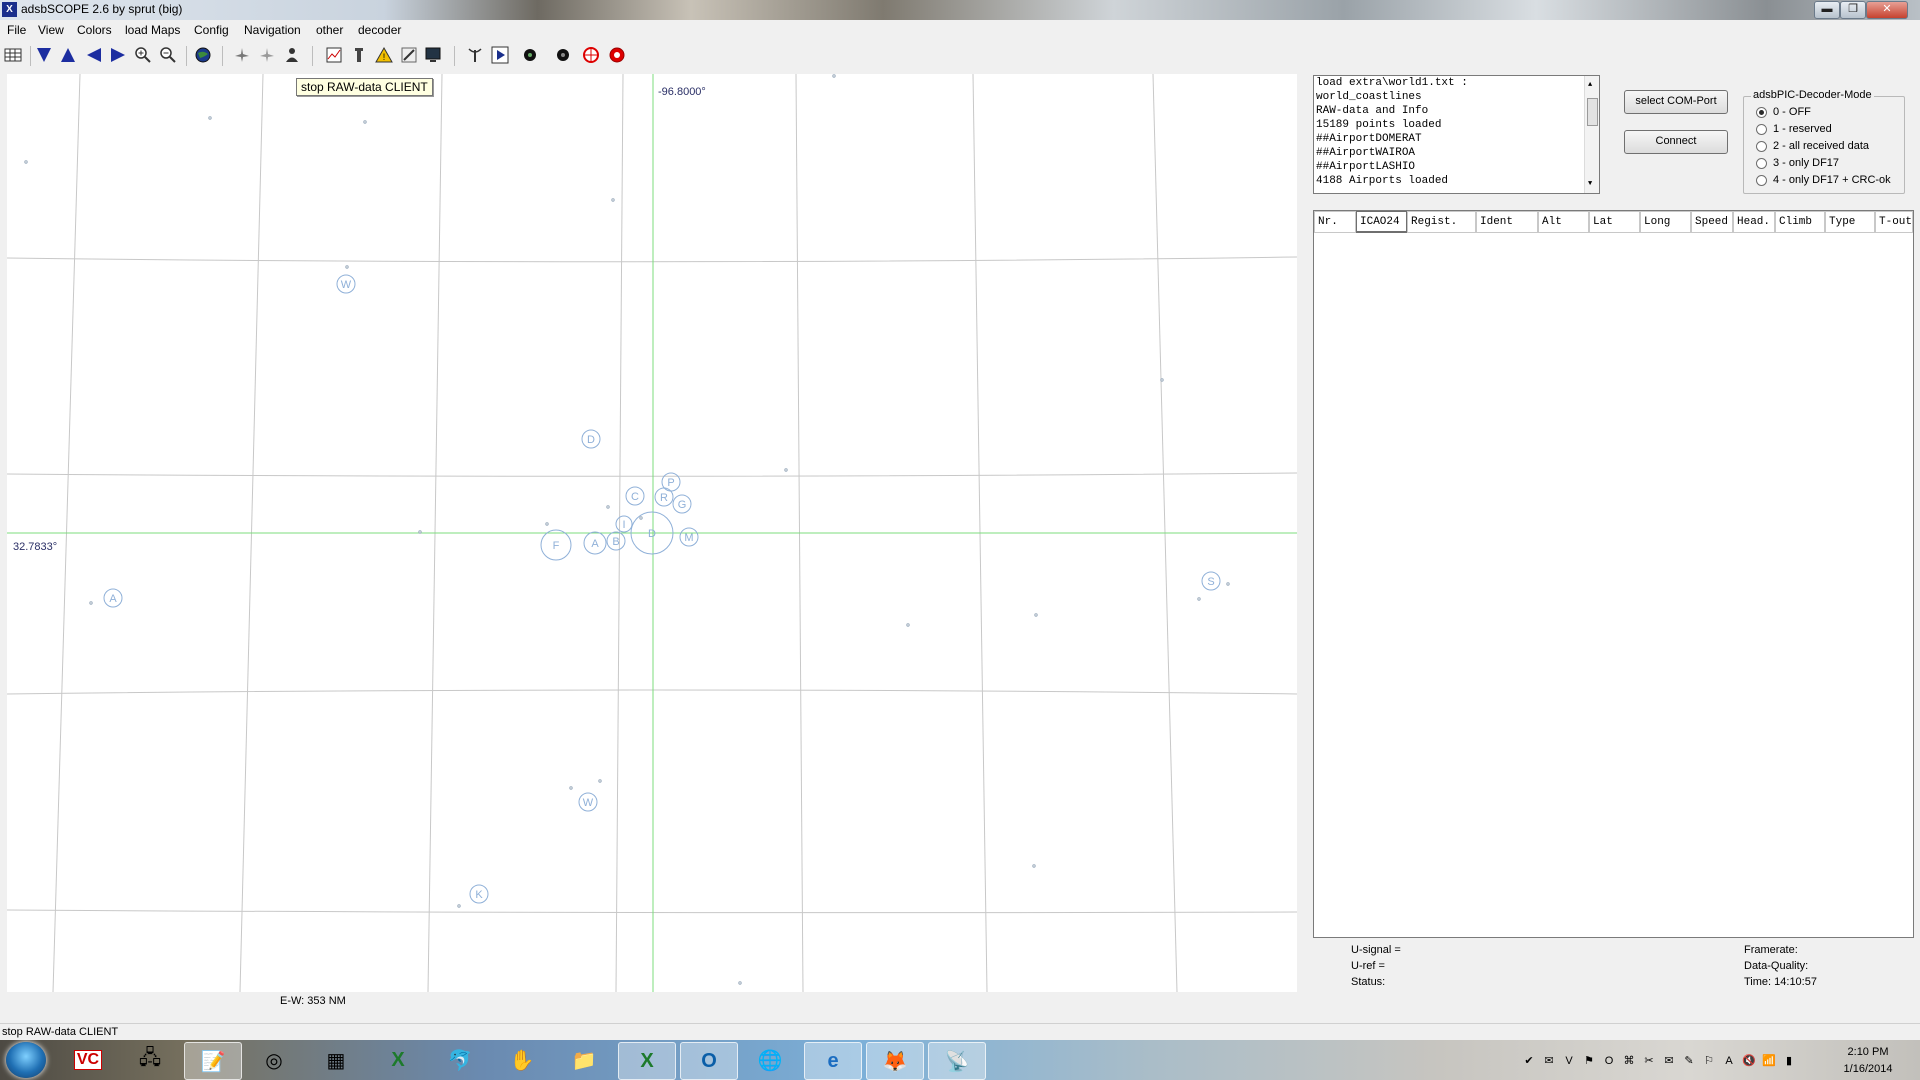 The image size is (1920, 1080). What do you see at coordinates (1669, 1061) in the screenshot?
I see `tray-envelope-icon: ✉` at bounding box center [1669, 1061].